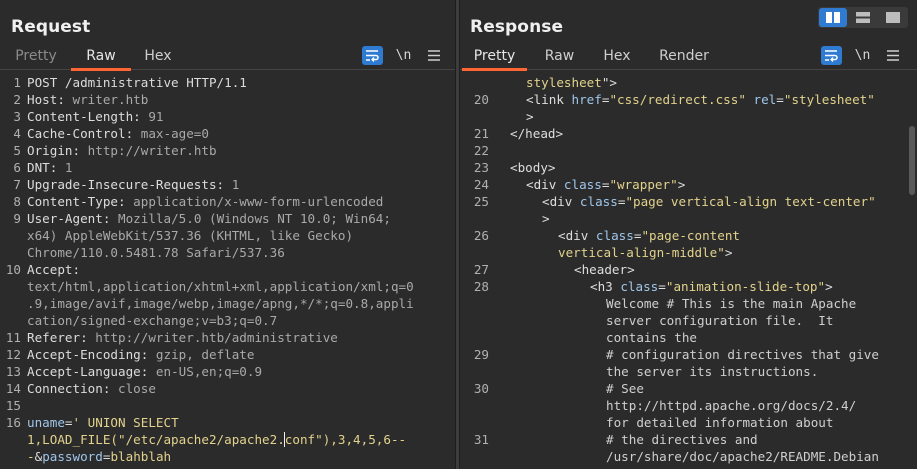  I want to click on code-text: </head>, so click(536, 133).